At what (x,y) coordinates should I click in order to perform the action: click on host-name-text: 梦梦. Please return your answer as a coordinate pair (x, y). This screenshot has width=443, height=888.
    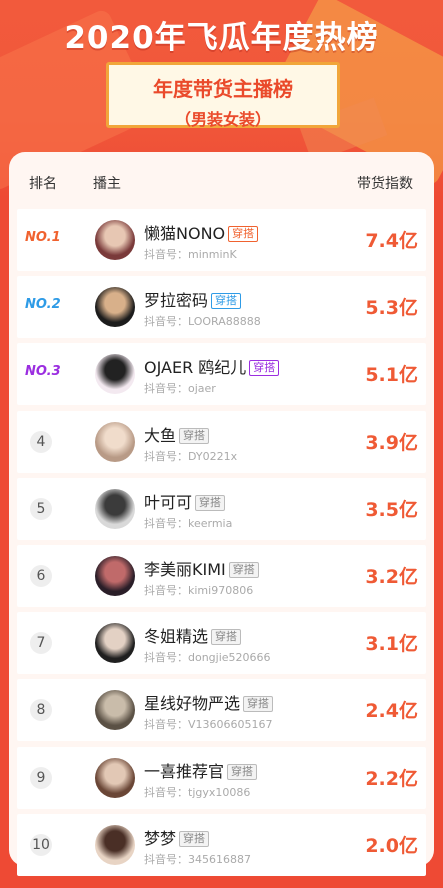
    Looking at the image, I should click on (160, 838).